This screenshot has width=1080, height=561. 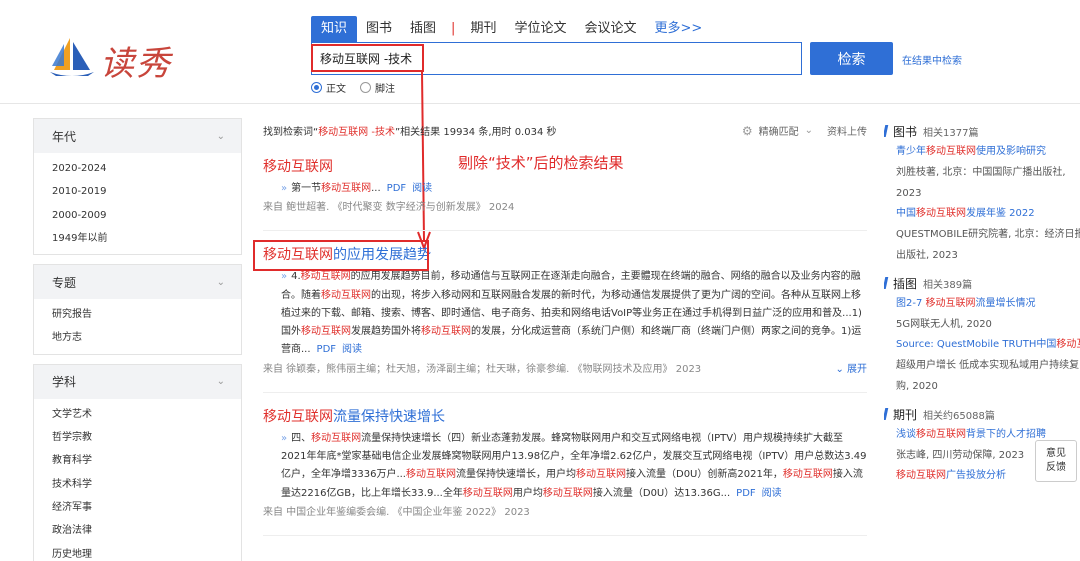 I want to click on facet-item: 经济军事, so click(x=137, y=507).